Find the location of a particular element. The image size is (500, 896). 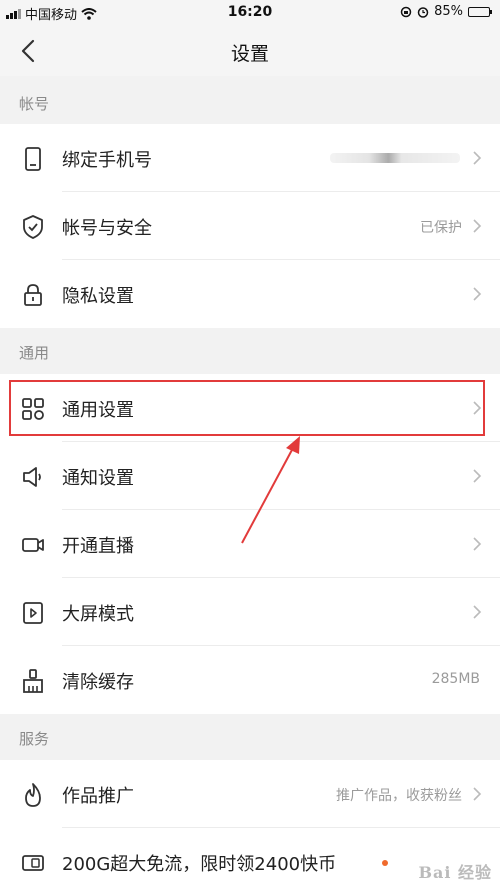

masked-phone-number is located at coordinates (395, 158).